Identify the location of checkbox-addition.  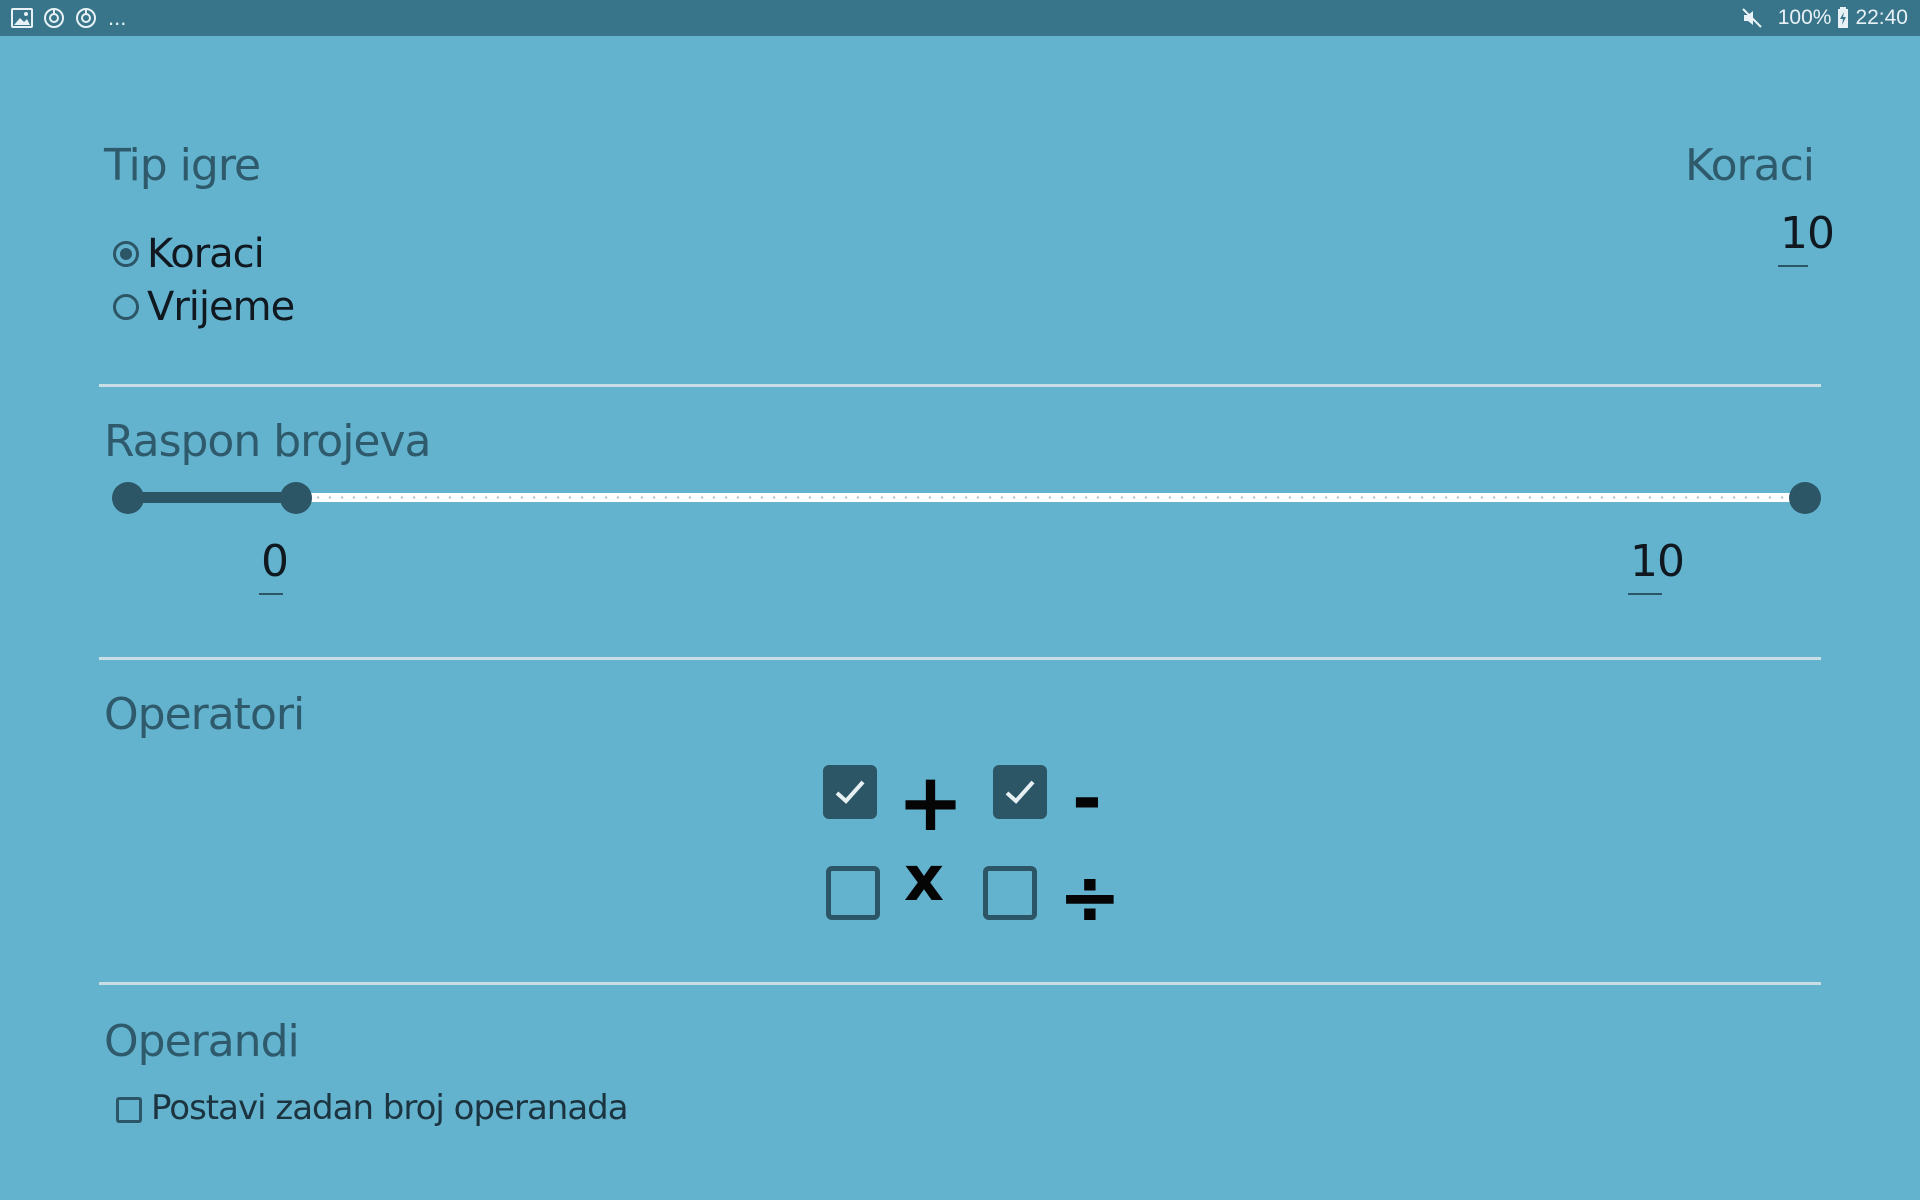
(850, 792).